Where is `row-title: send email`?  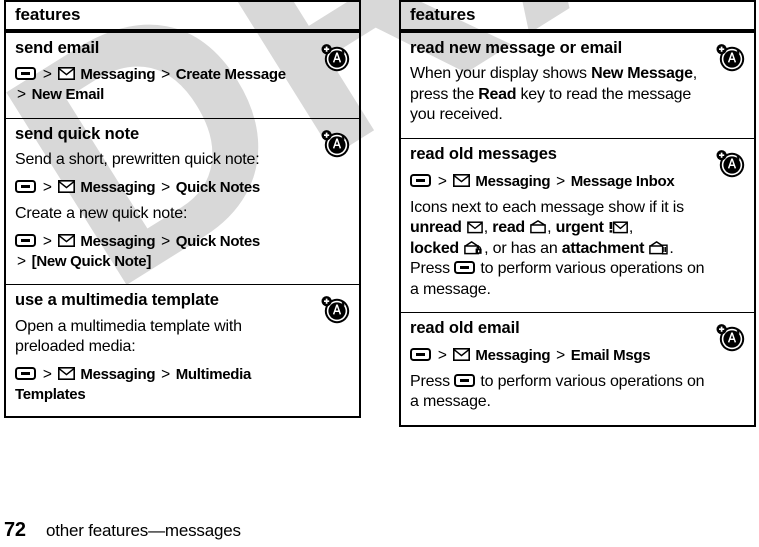
row-title: send email is located at coordinates (57, 47).